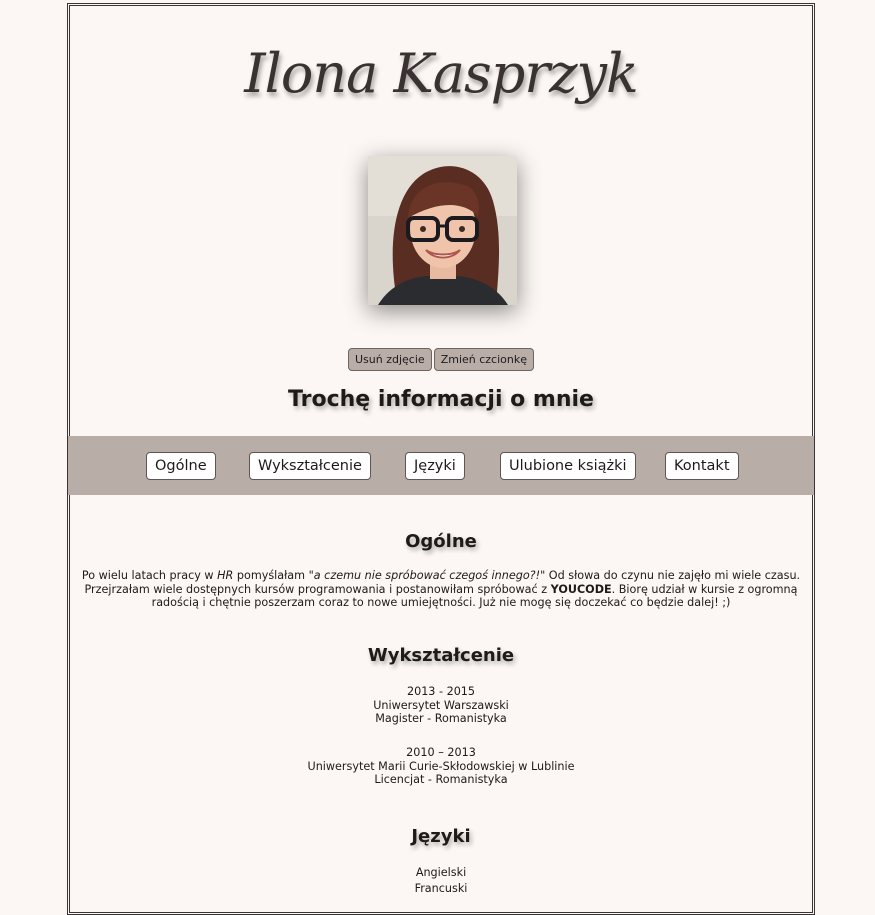 This screenshot has height=915, width=875. What do you see at coordinates (441, 752) in the screenshot?
I see `education-years: 2010 – 2013` at bounding box center [441, 752].